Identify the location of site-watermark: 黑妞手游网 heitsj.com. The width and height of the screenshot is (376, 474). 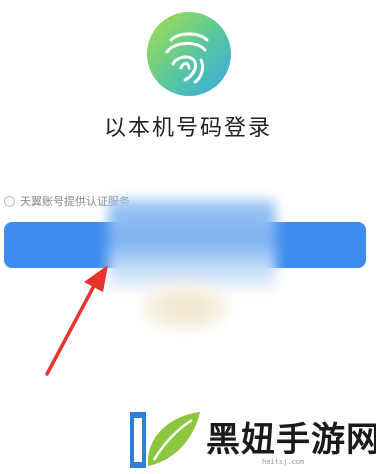
(252, 439).